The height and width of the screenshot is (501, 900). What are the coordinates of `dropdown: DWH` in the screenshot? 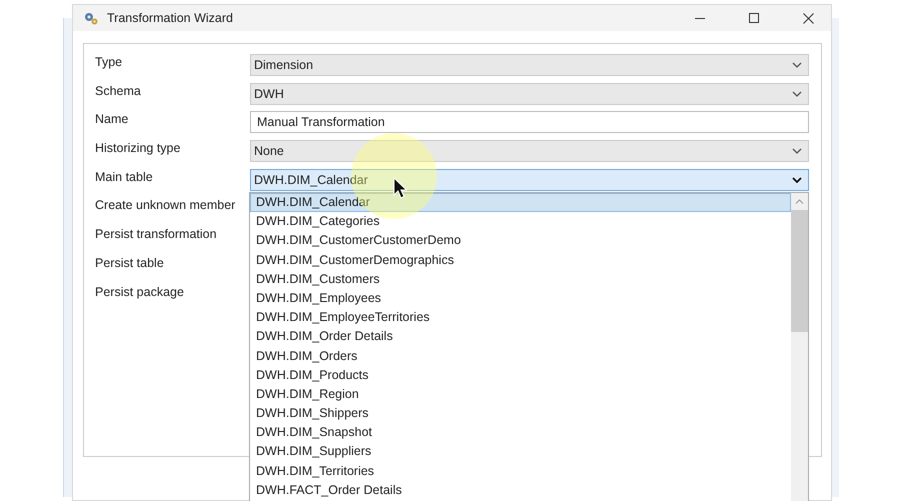 It's located at (529, 93).